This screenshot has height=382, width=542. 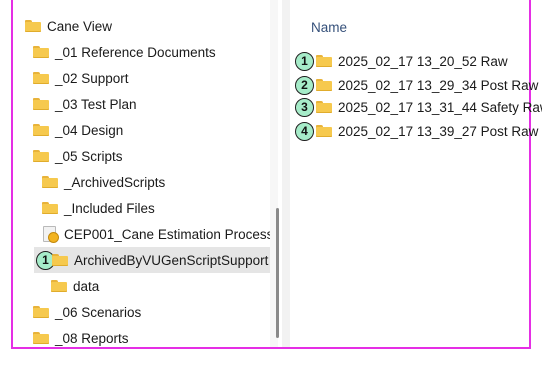 What do you see at coordinates (50, 234) in the screenshot?
I see `script-icon` at bounding box center [50, 234].